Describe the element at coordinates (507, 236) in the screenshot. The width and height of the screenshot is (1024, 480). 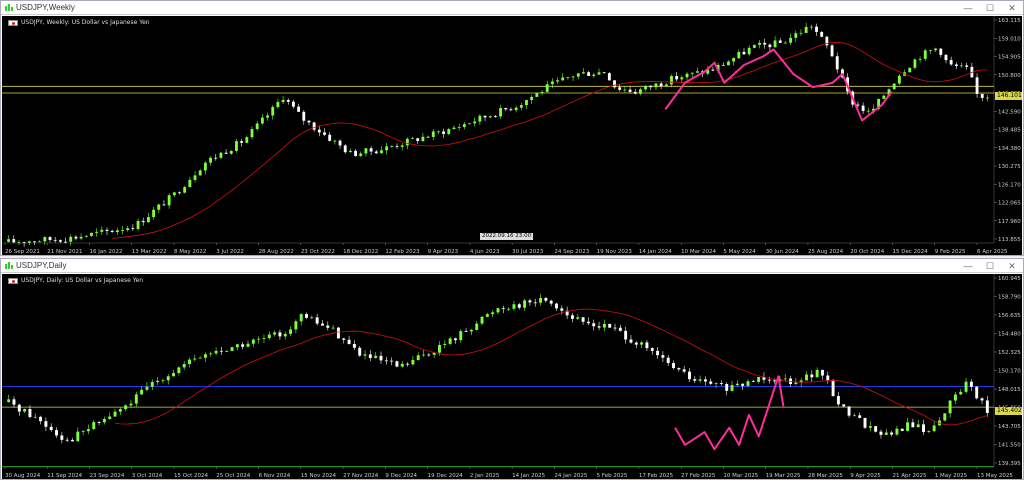
I see `crosshair-time-box: 2022.09.16 23:00` at that location.